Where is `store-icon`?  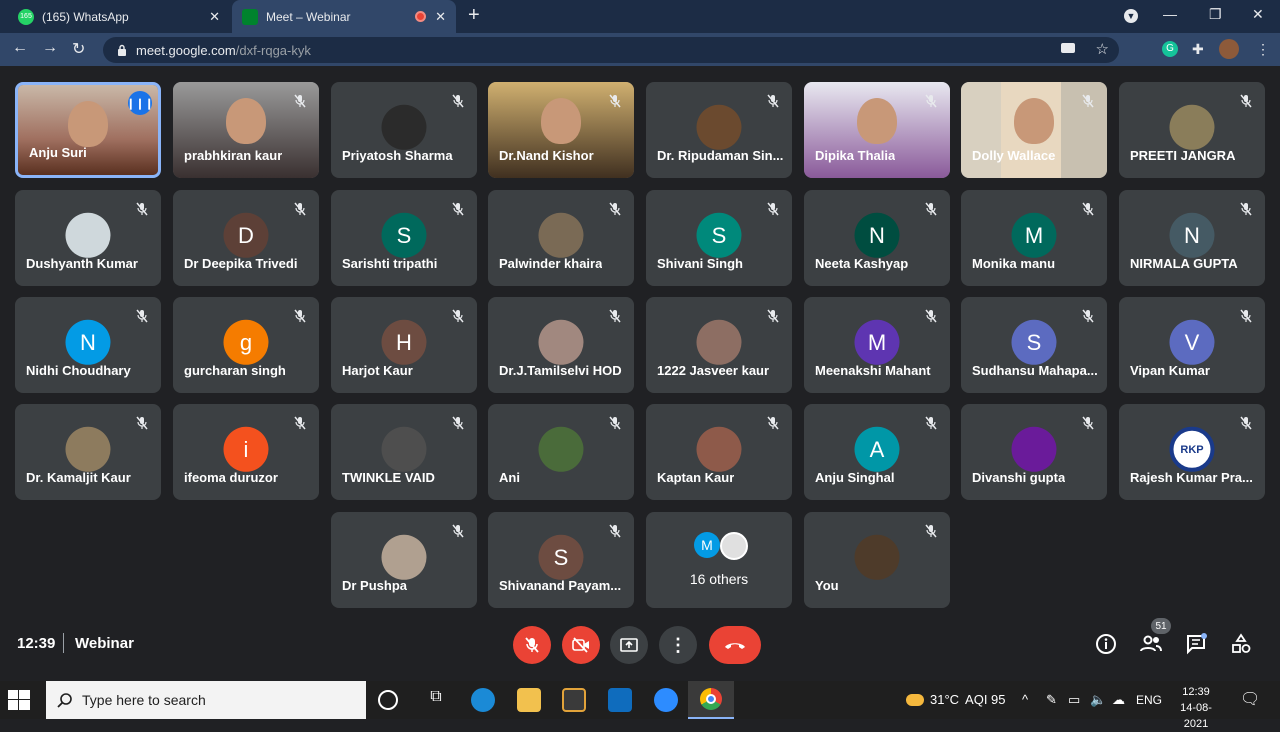
store-icon is located at coordinates (574, 700).